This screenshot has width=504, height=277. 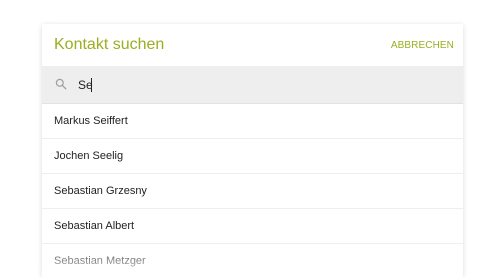 What do you see at coordinates (109, 44) in the screenshot?
I see `dialog-title: Kontakt suchen` at bounding box center [109, 44].